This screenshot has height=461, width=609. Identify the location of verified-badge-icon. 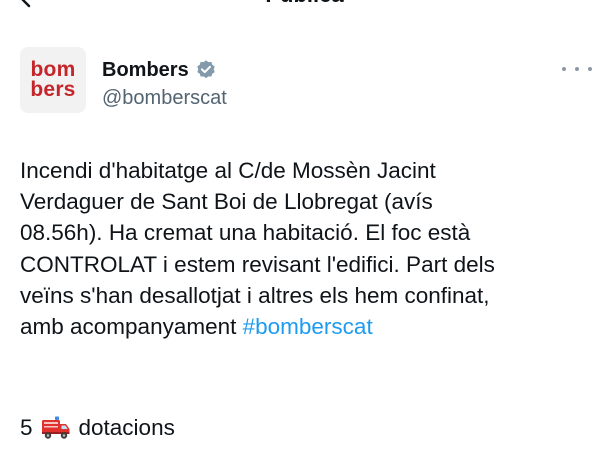
(206, 70).